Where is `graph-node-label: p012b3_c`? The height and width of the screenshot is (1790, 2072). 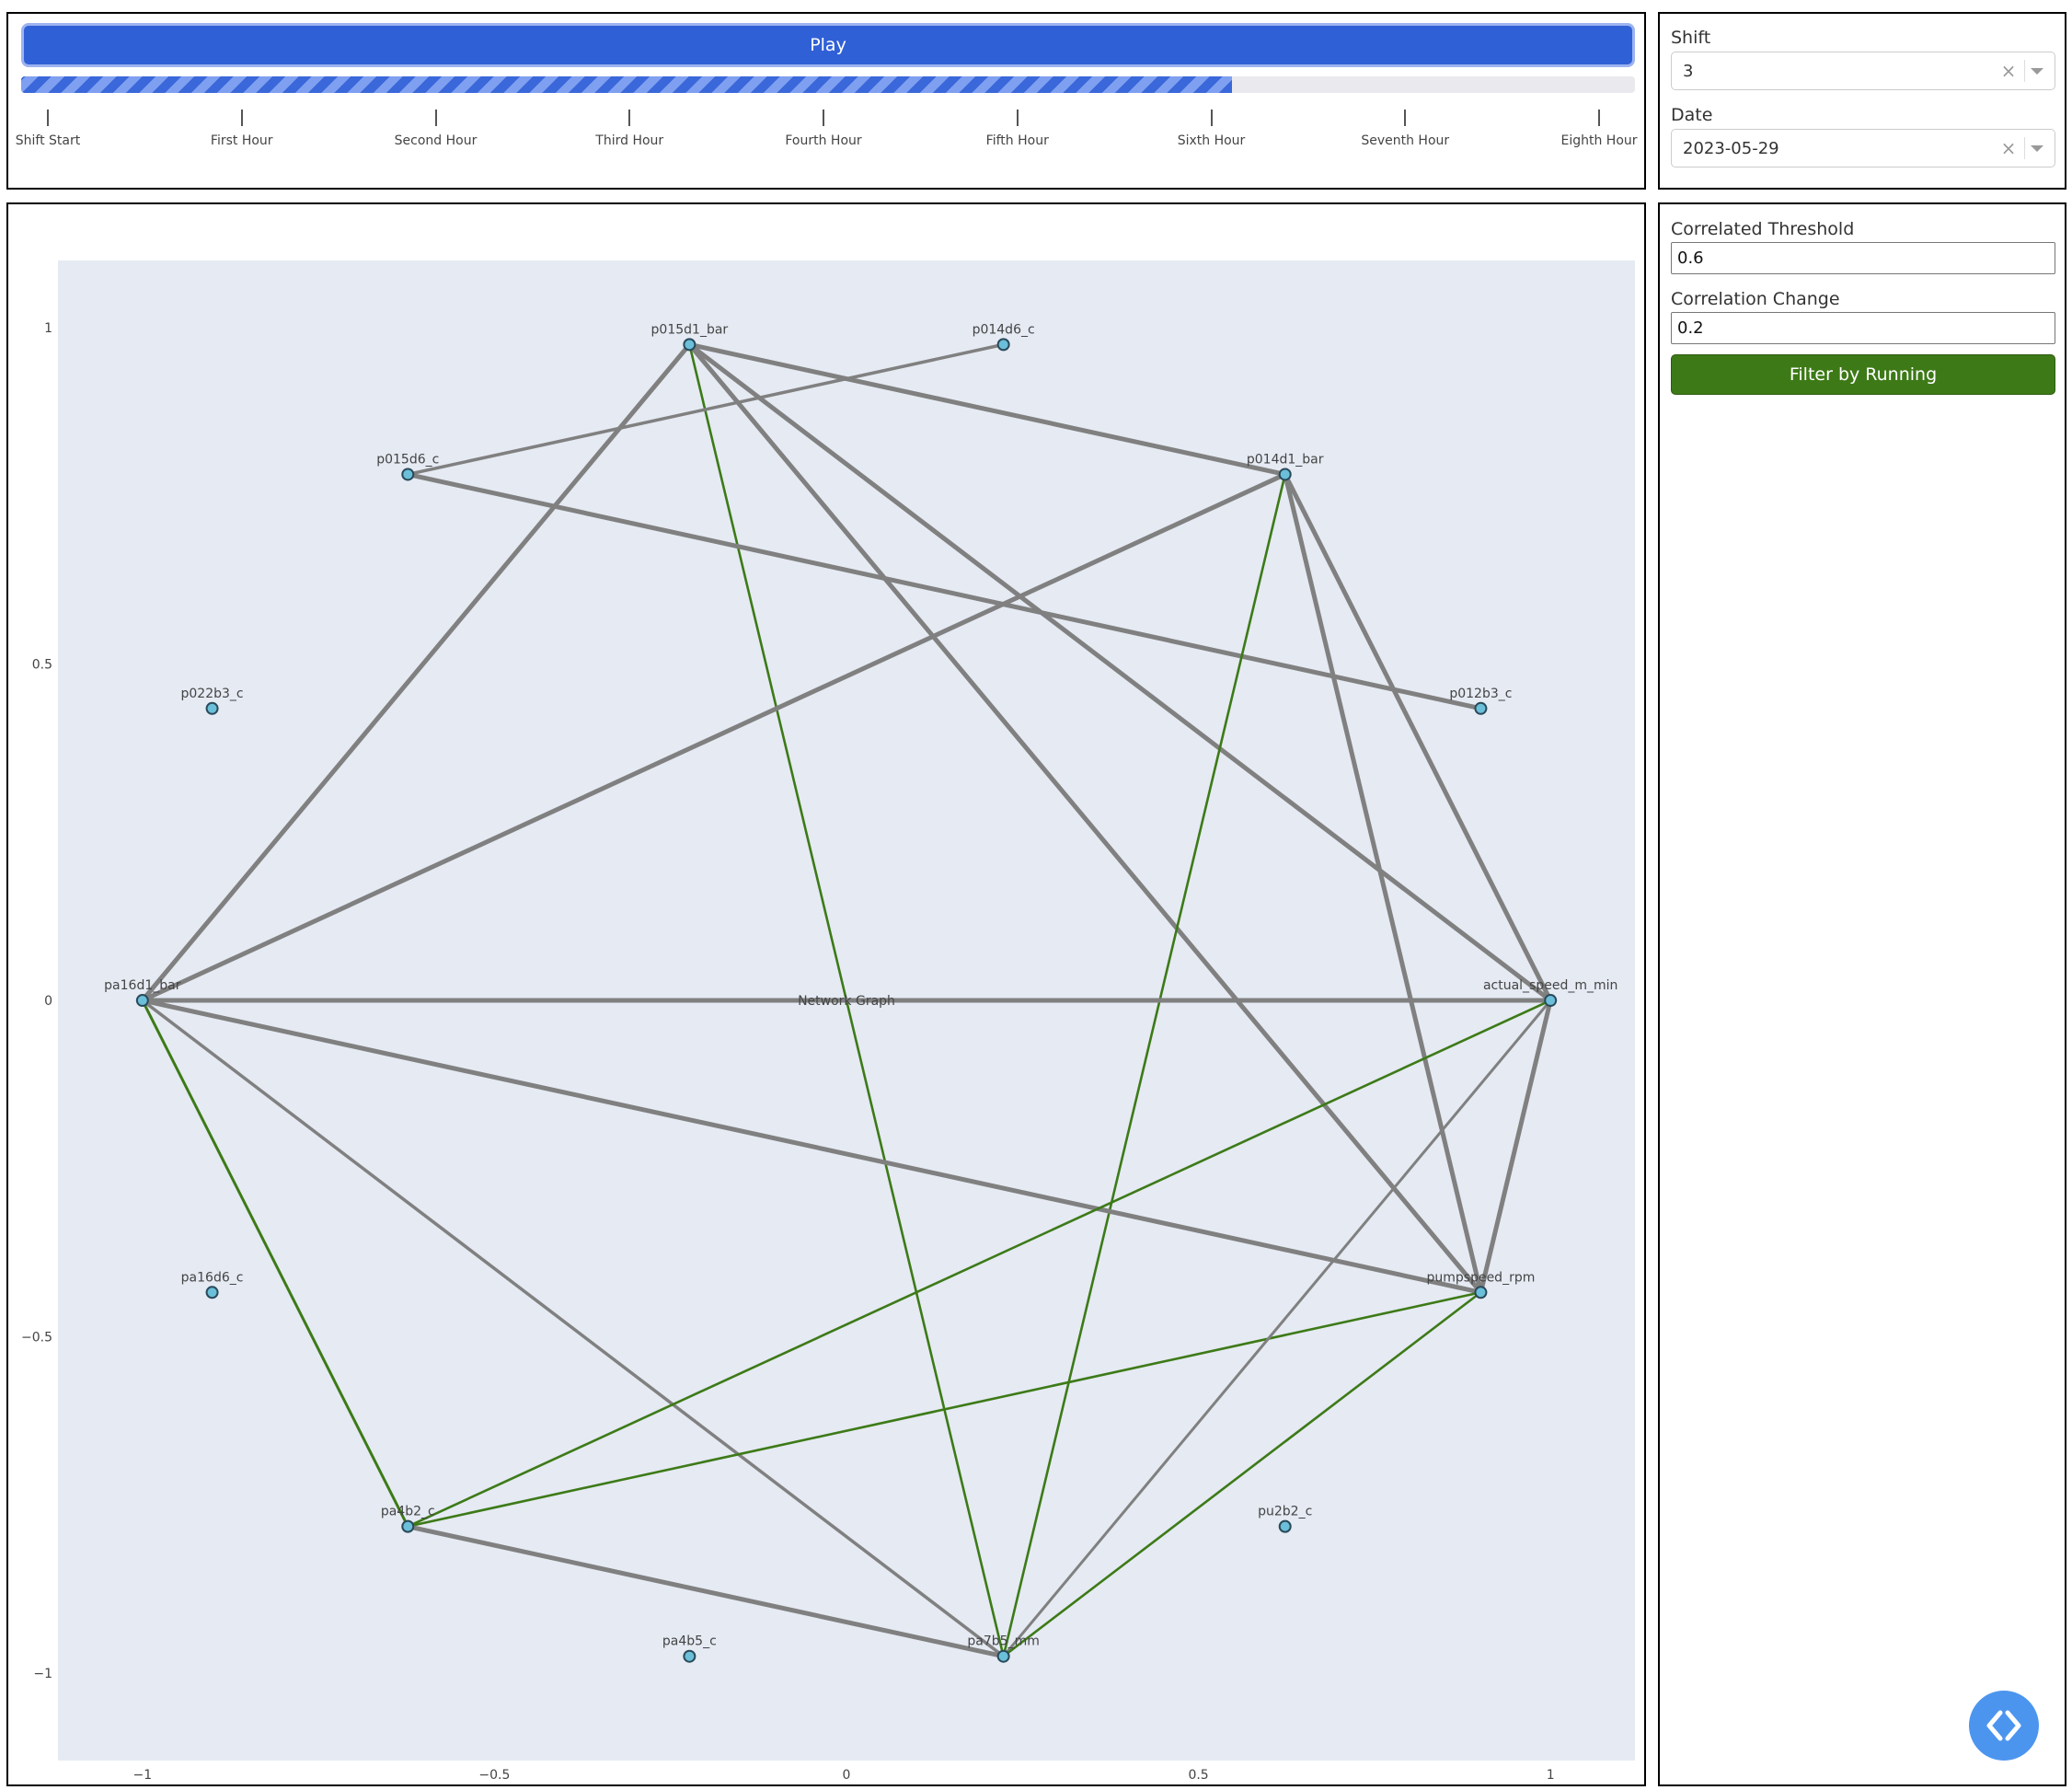
graph-node-label: p012b3_c is located at coordinates (1480, 694).